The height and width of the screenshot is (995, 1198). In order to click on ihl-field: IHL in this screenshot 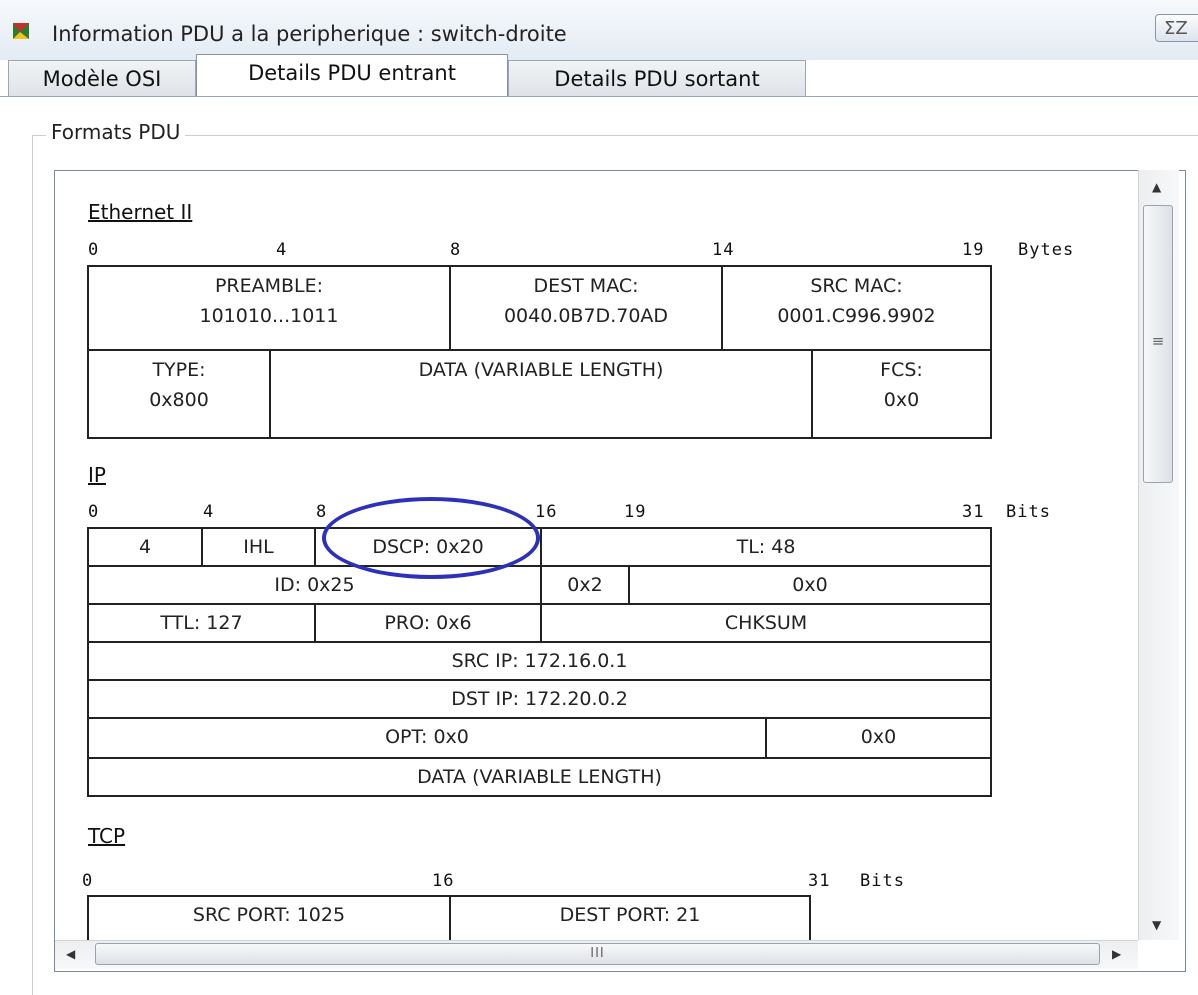, I will do `click(257, 547)`.